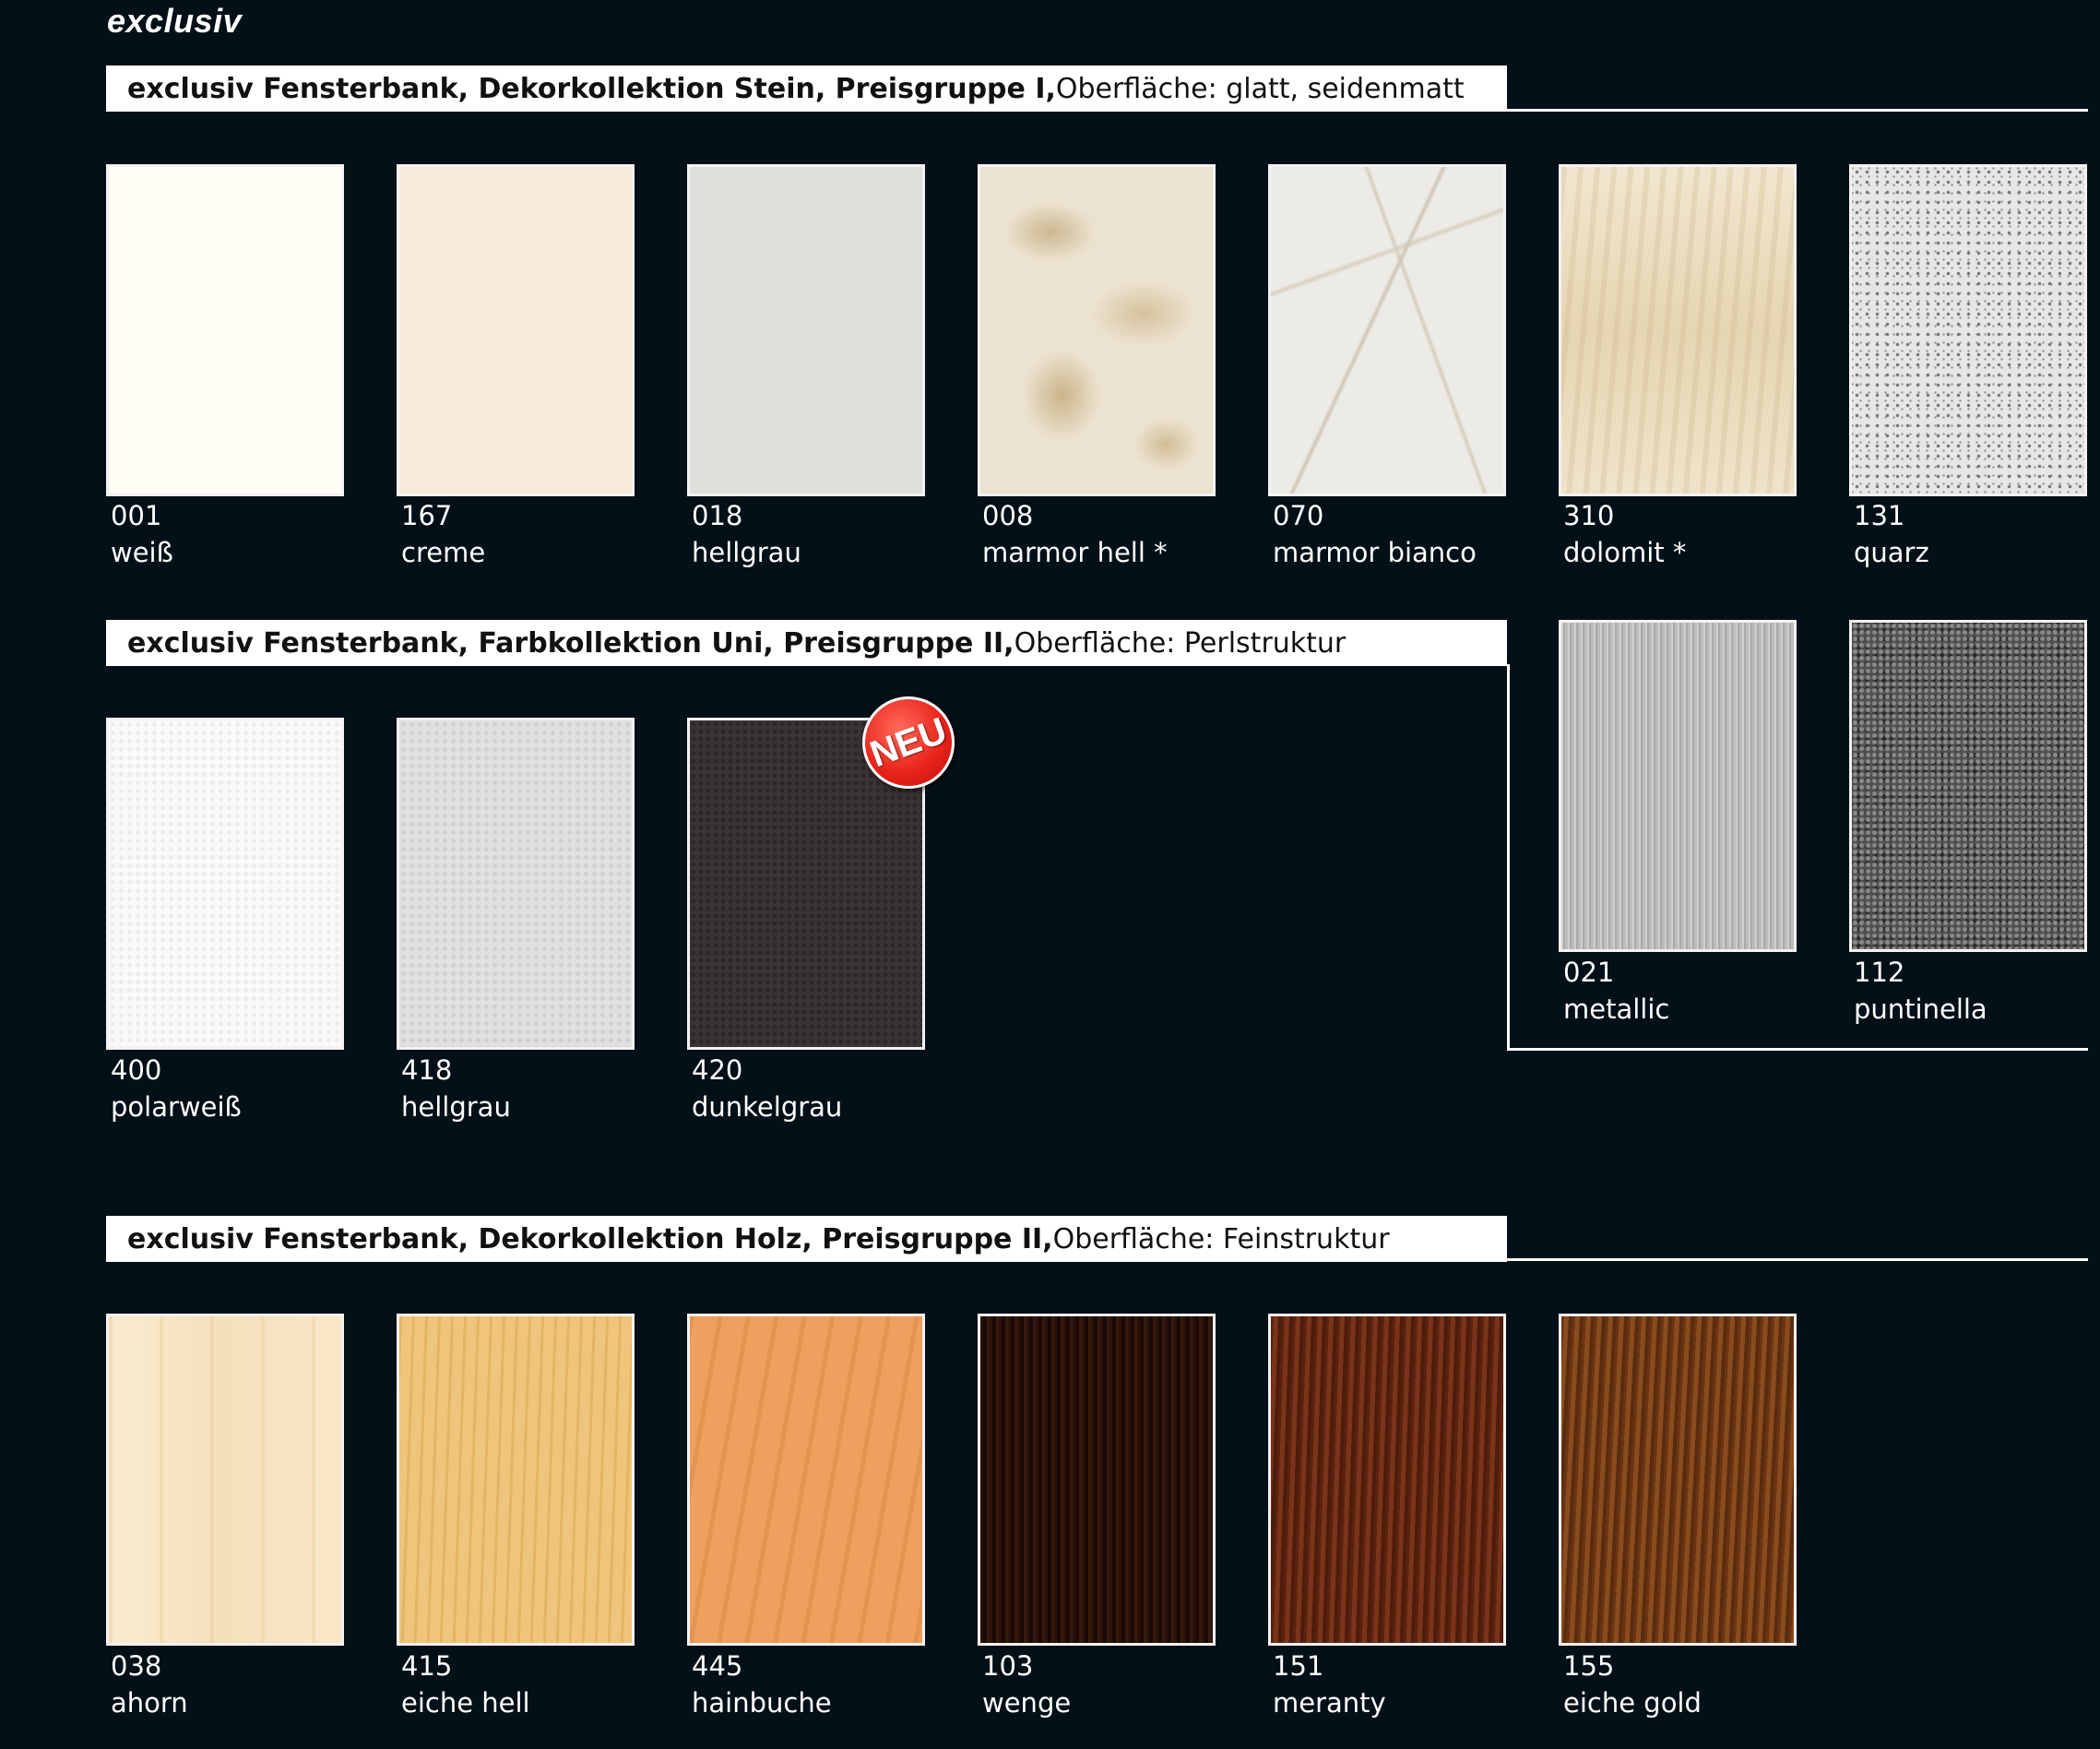 This screenshot has width=2100, height=1749. I want to click on swatch-code: 070, so click(1298, 516).